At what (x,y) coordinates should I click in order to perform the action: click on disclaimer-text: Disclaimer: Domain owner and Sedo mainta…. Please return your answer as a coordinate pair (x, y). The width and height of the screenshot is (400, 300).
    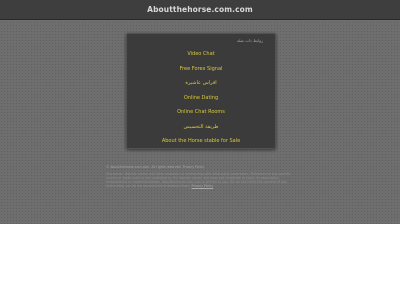
    Looking at the image, I should click on (201, 180).